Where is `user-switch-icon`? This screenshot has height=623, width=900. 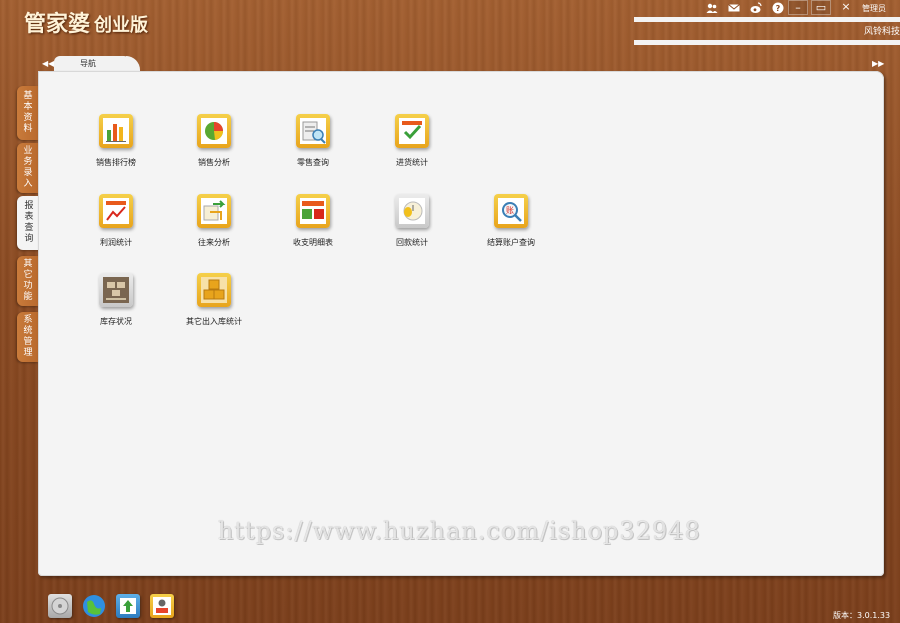
user-switch-icon is located at coordinates (162, 606).